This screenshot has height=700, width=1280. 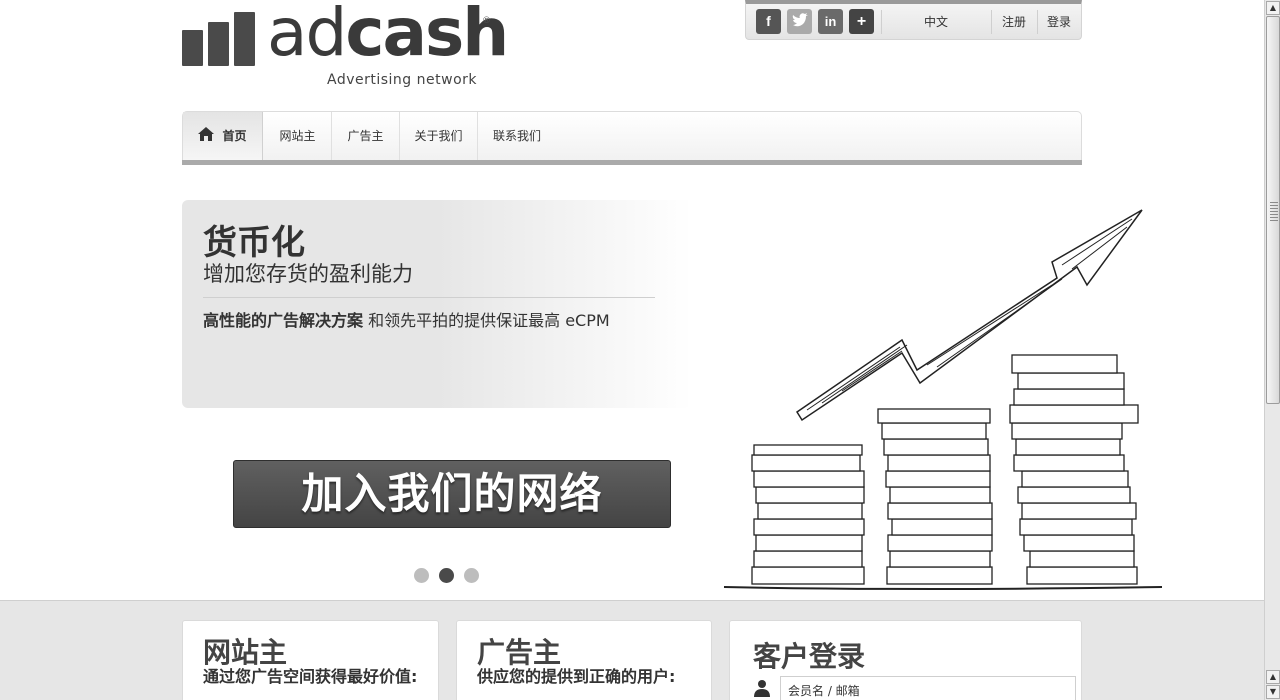 What do you see at coordinates (308, 274) in the screenshot?
I see `hero-subtitle: 增加您存货的盈利能力` at bounding box center [308, 274].